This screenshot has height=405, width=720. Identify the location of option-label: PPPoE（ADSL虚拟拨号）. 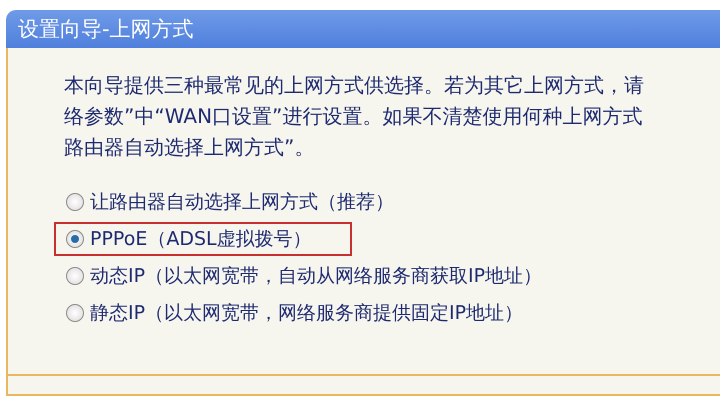
(201, 239).